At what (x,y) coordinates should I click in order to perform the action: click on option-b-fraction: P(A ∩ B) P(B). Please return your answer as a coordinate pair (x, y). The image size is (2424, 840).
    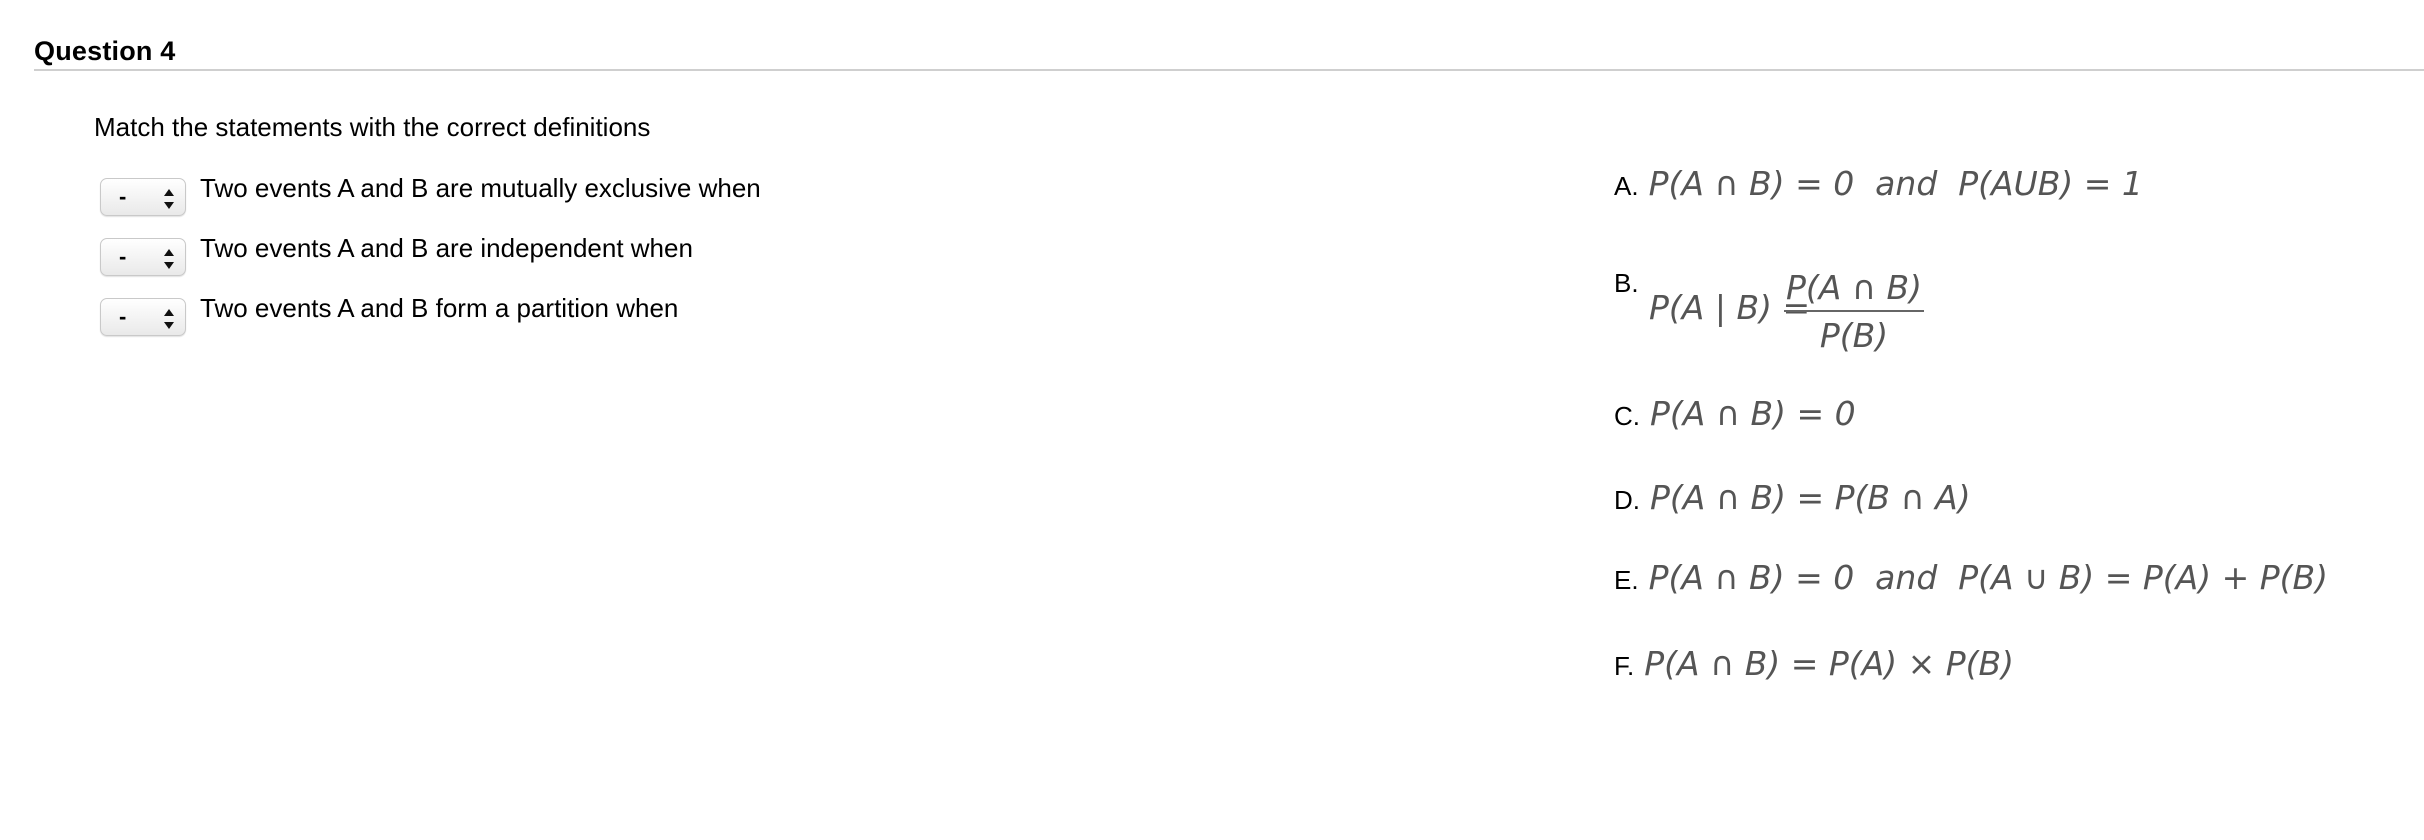
    Looking at the image, I should click on (1854, 312).